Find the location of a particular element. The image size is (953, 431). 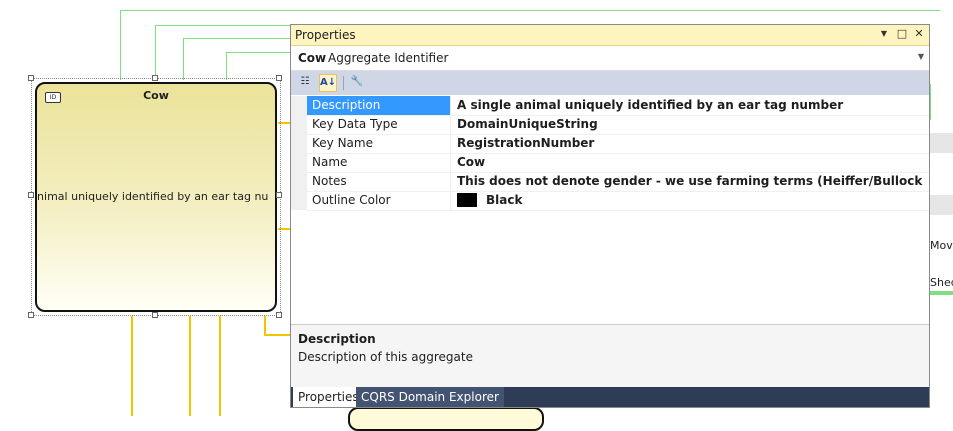

close-icon: ✕ is located at coordinates (919, 34).